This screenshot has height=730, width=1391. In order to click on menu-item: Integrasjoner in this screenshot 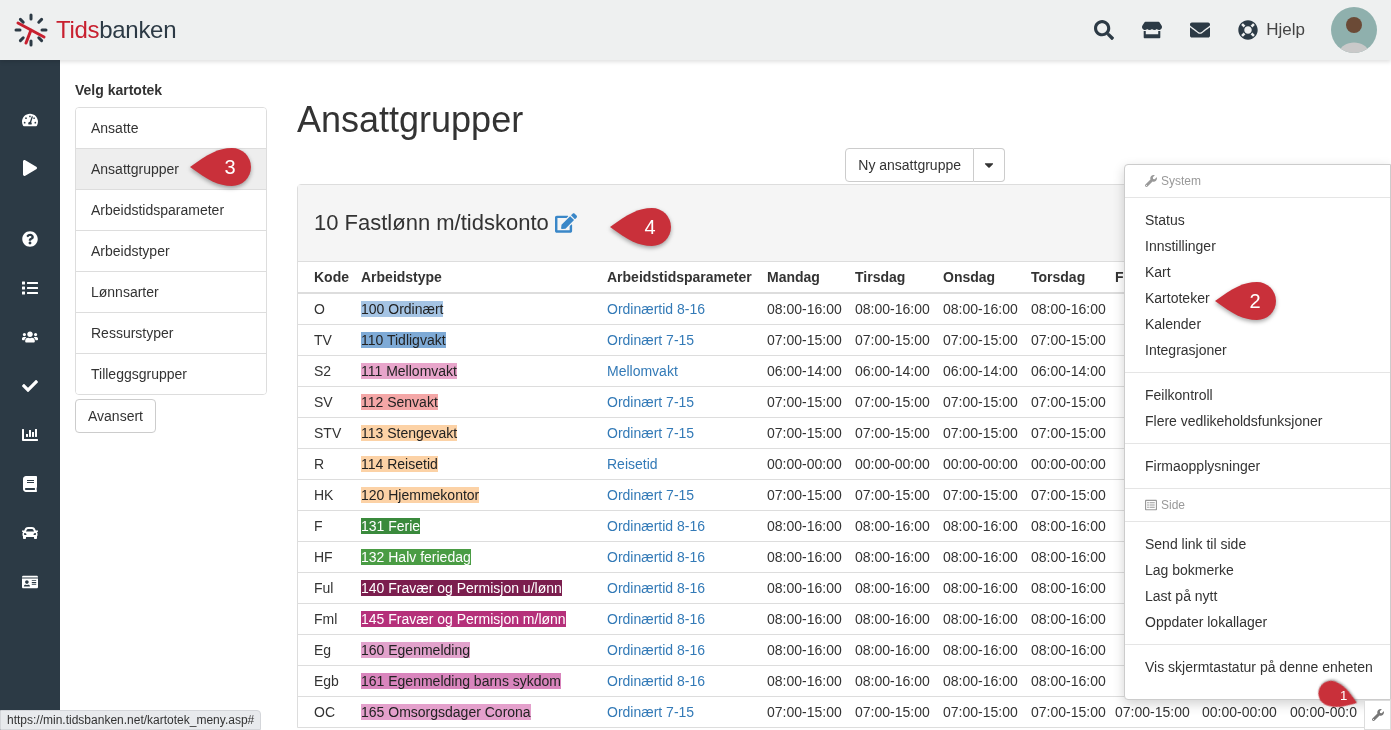, I will do `click(1186, 350)`.